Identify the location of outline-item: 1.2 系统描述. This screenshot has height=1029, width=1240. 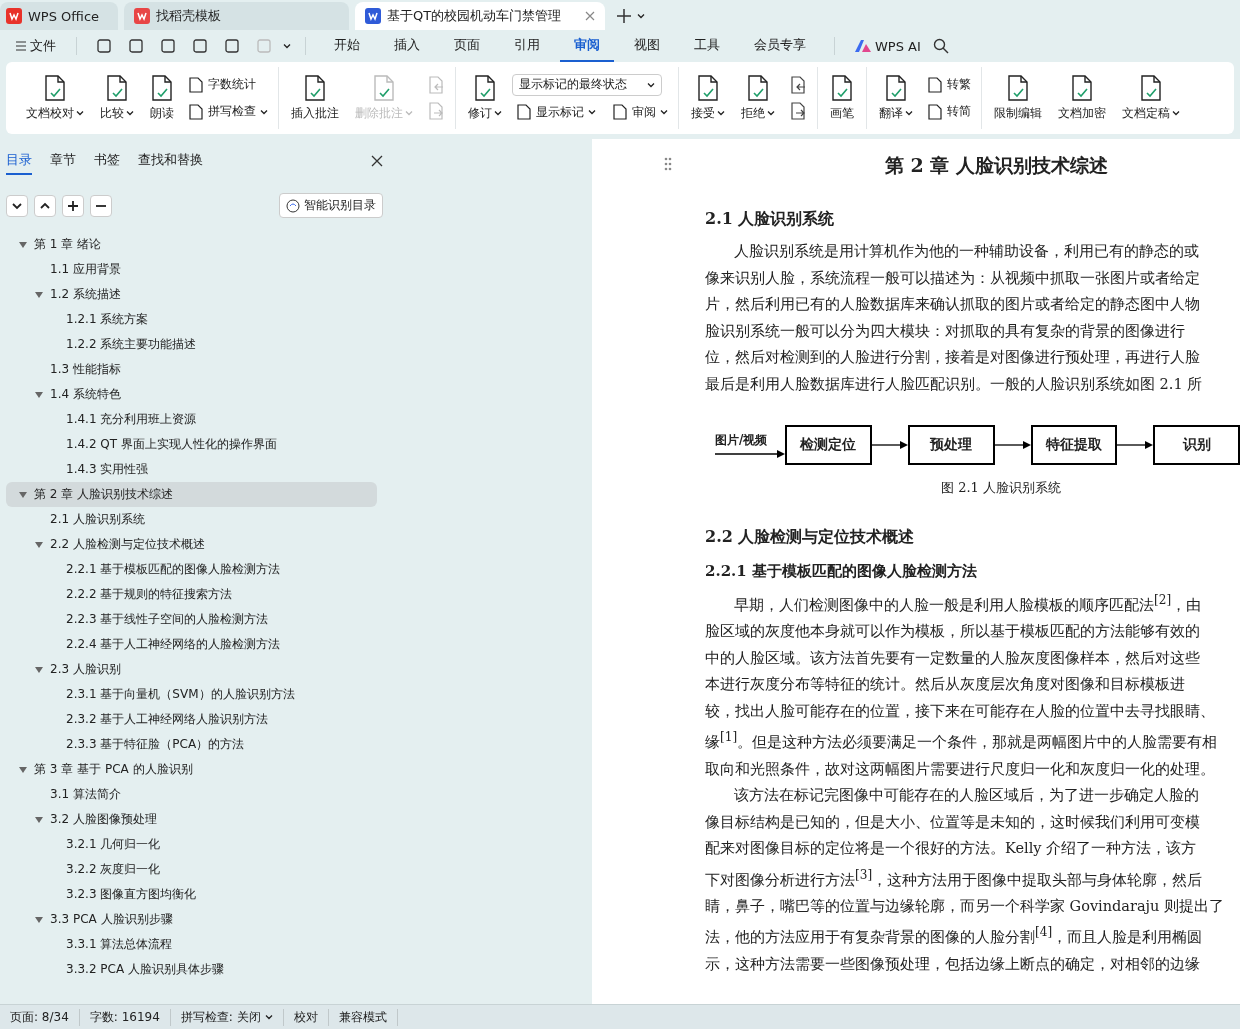
(191, 294).